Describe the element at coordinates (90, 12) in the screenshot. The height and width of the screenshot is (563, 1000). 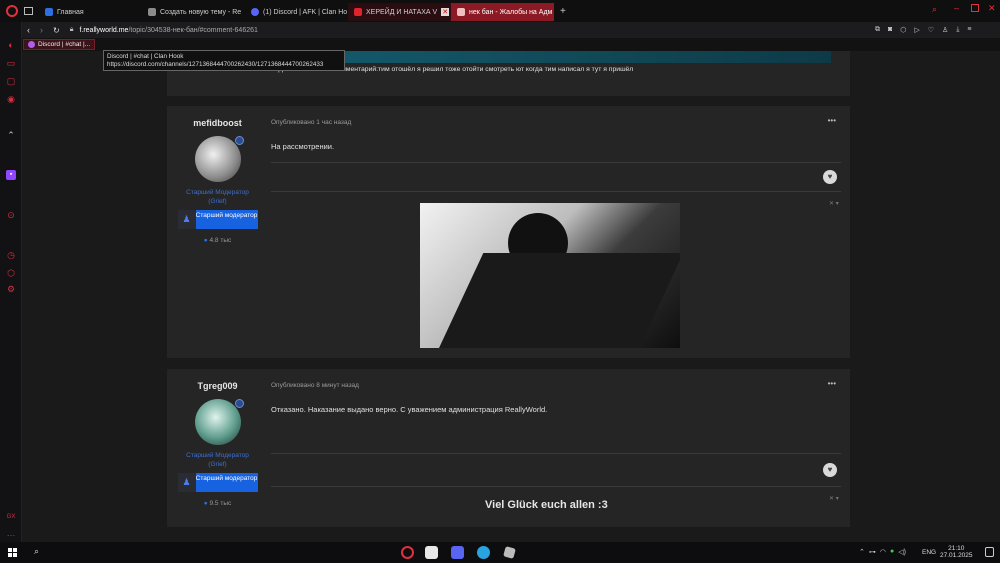
I see `tab-home: Главная` at that location.